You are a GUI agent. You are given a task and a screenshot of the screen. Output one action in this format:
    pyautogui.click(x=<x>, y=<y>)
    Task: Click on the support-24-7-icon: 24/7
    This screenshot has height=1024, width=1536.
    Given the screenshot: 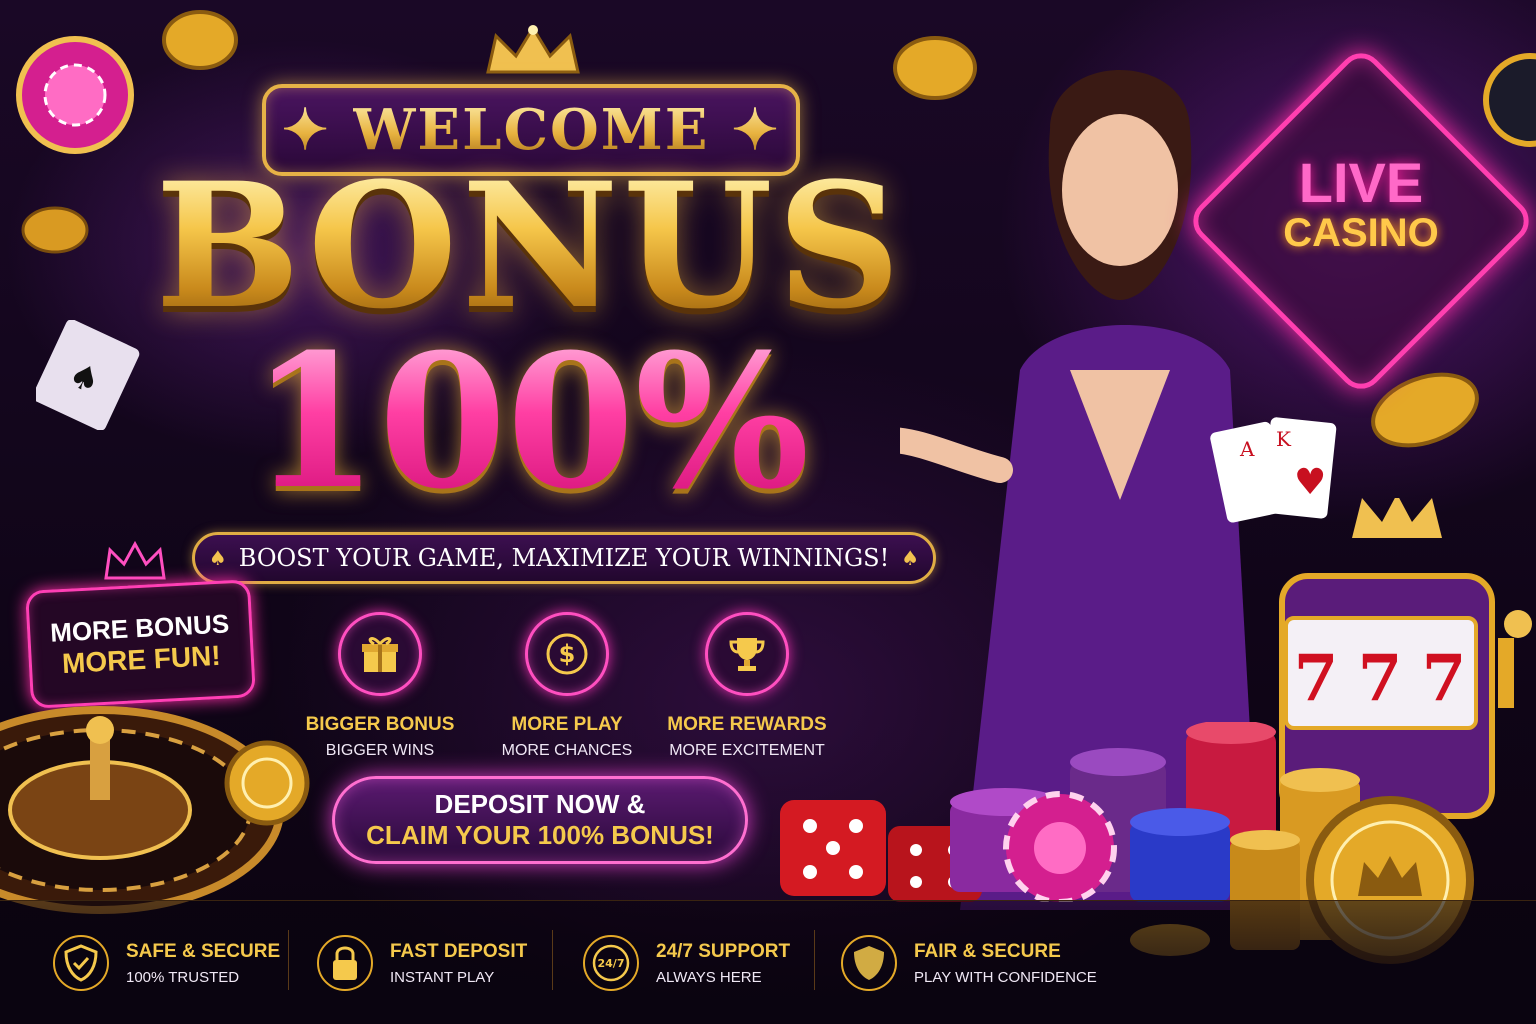 What is the action you would take?
    pyautogui.click(x=611, y=963)
    